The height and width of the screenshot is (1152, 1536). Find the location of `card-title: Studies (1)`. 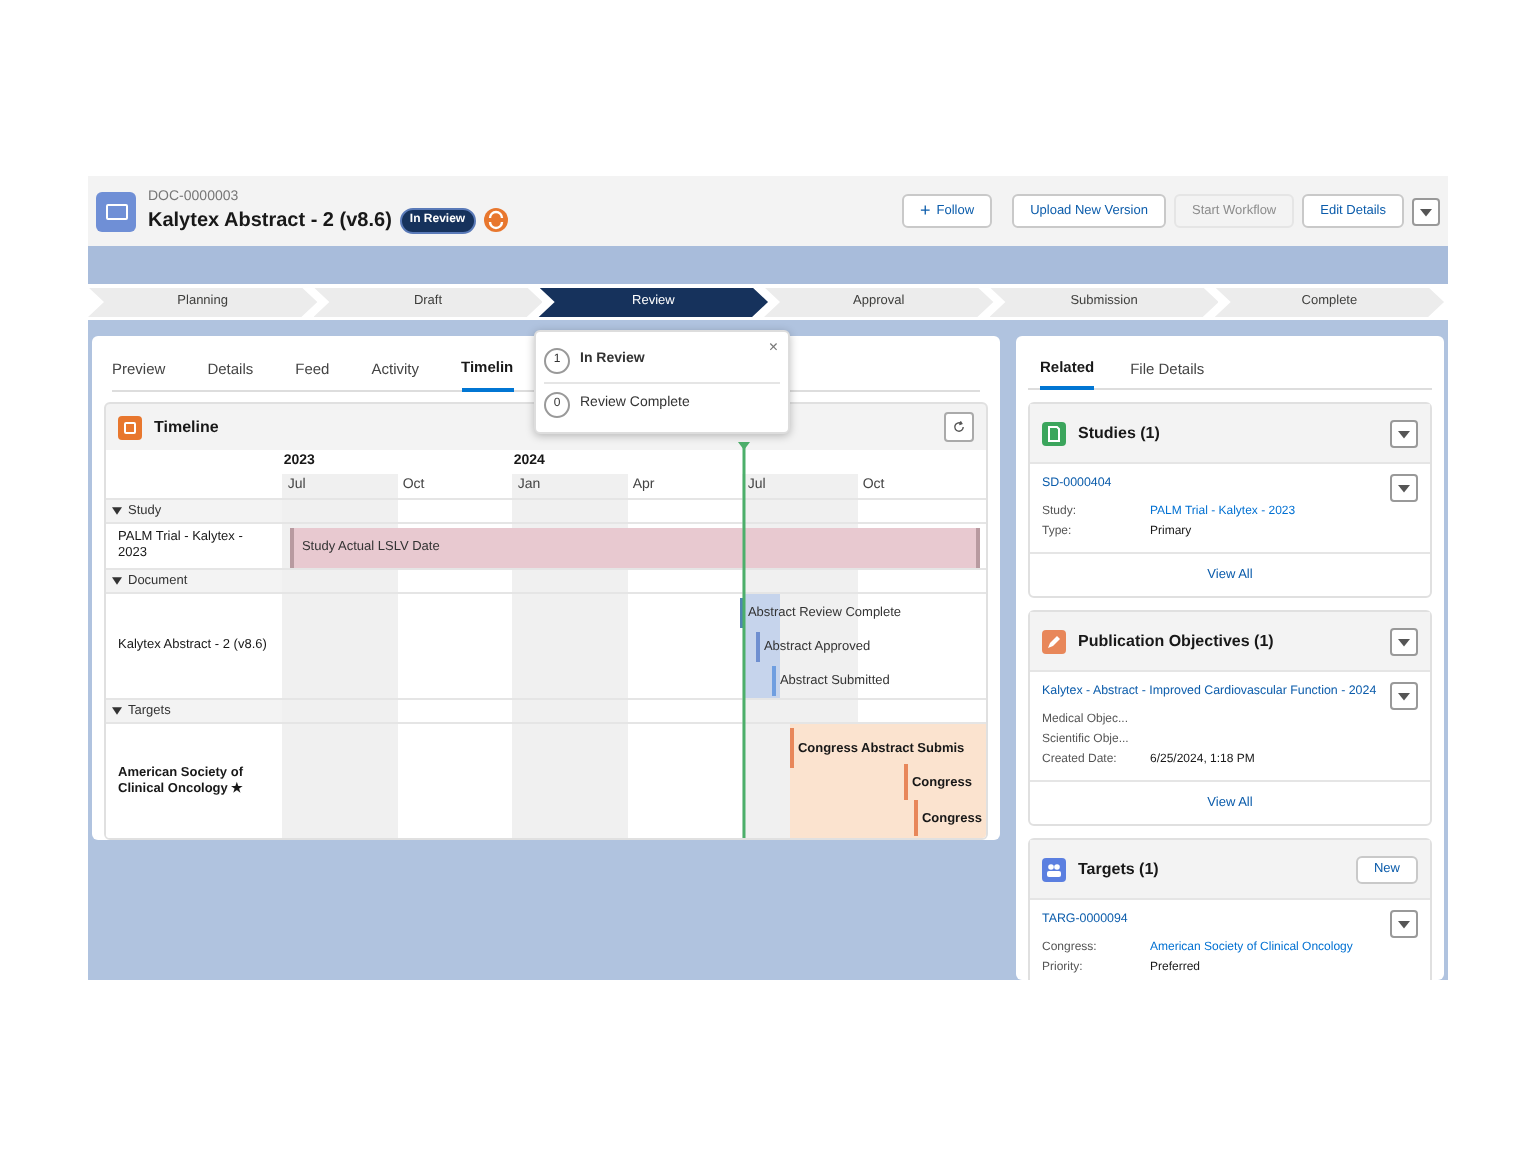

card-title: Studies (1) is located at coordinates (1119, 433).